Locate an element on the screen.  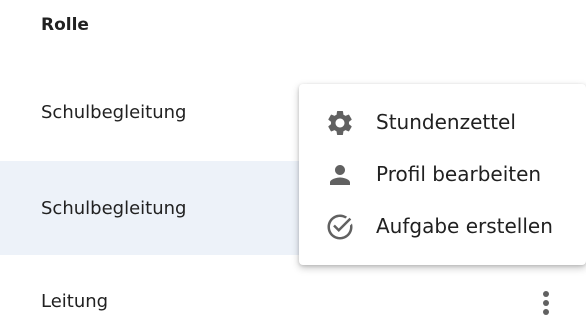
menu-item-label: Profil bearbeiten is located at coordinates (459, 174).